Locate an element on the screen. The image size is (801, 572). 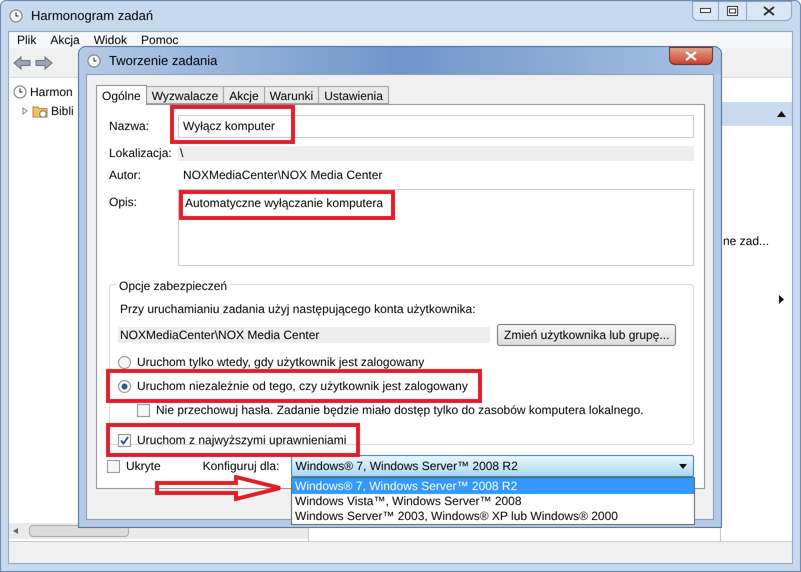
menu-item: Plik is located at coordinates (26, 40).